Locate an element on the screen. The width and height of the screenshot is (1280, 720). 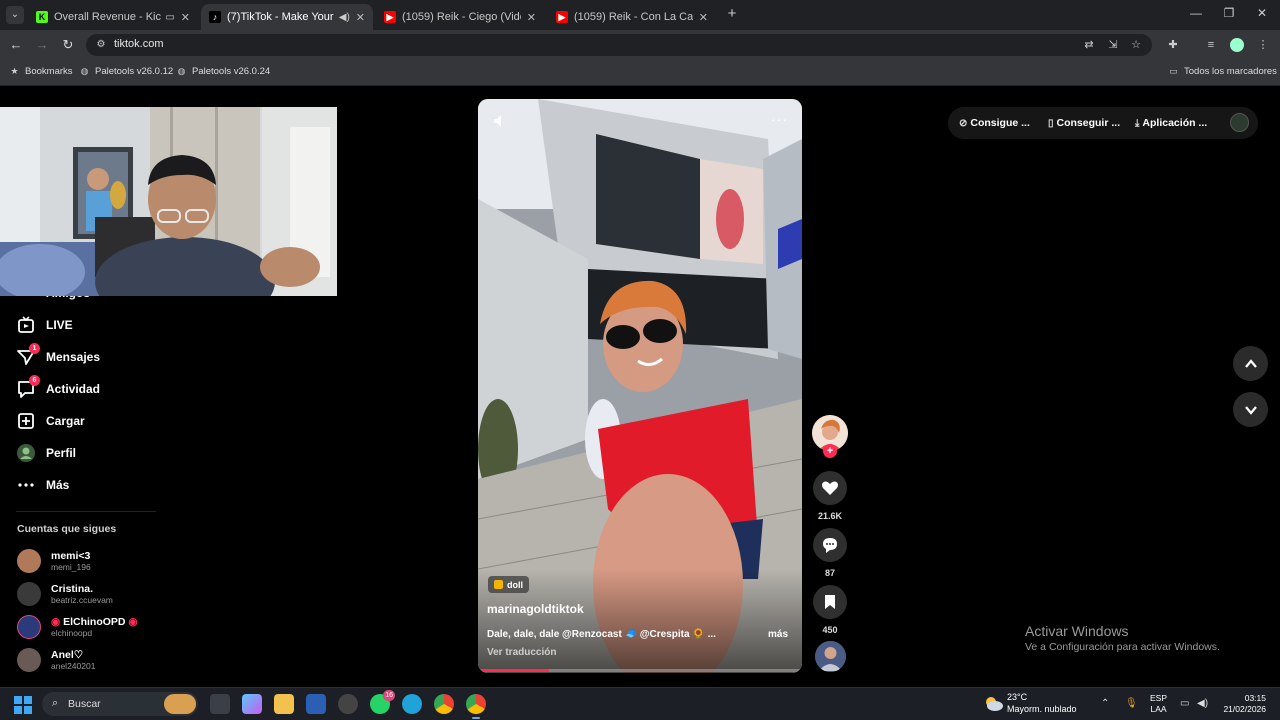
network-icon: ▭ is located at coordinates (1184, 703).